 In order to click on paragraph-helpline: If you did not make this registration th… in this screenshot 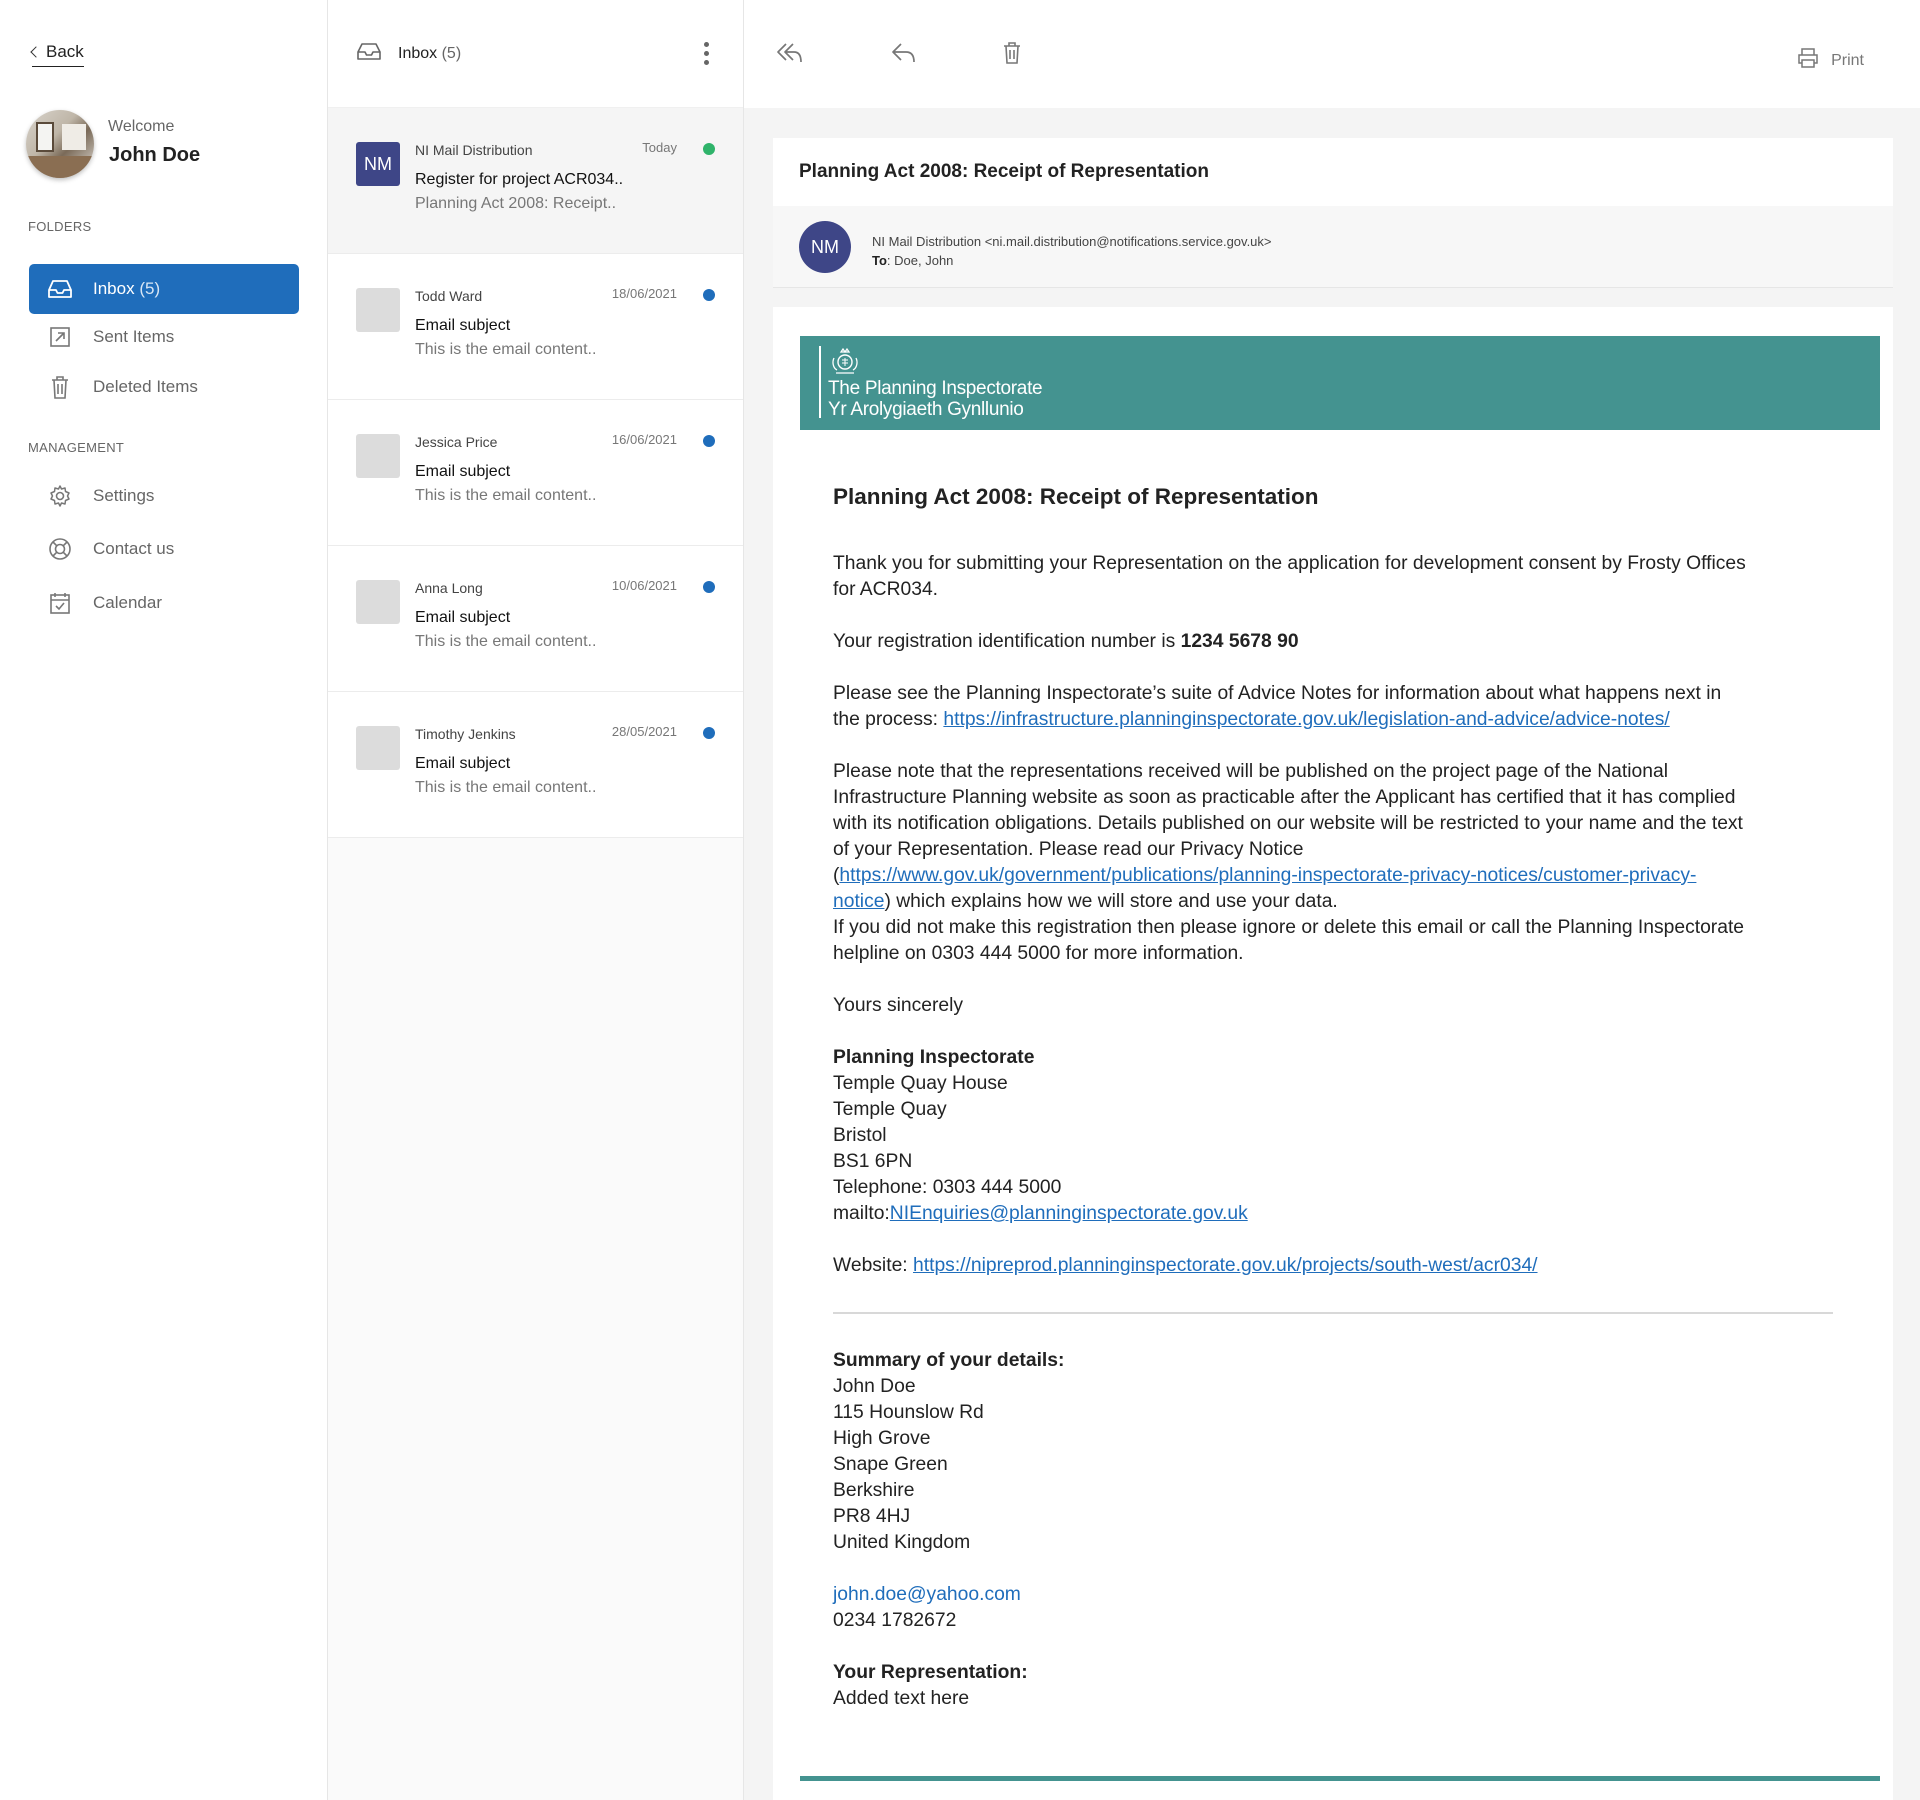, I will do `click(1289, 940)`.